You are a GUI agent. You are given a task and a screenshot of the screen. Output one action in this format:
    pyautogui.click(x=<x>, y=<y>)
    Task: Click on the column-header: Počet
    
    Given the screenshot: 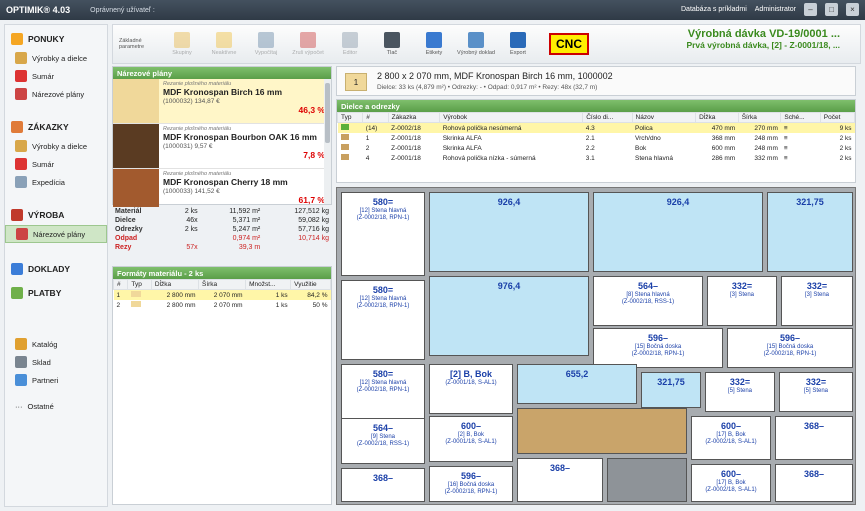 What is the action you would take?
    pyautogui.click(x=837, y=117)
    